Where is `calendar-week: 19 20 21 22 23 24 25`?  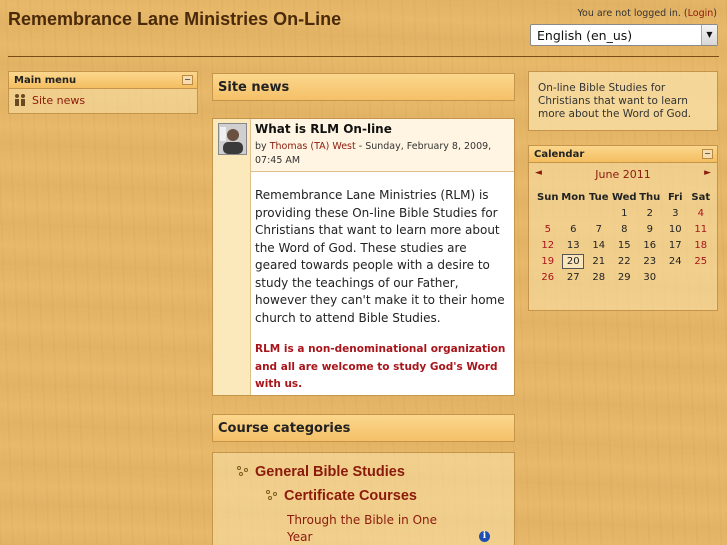 calendar-week: 19 20 21 22 23 24 25 is located at coordinates (624, 261).